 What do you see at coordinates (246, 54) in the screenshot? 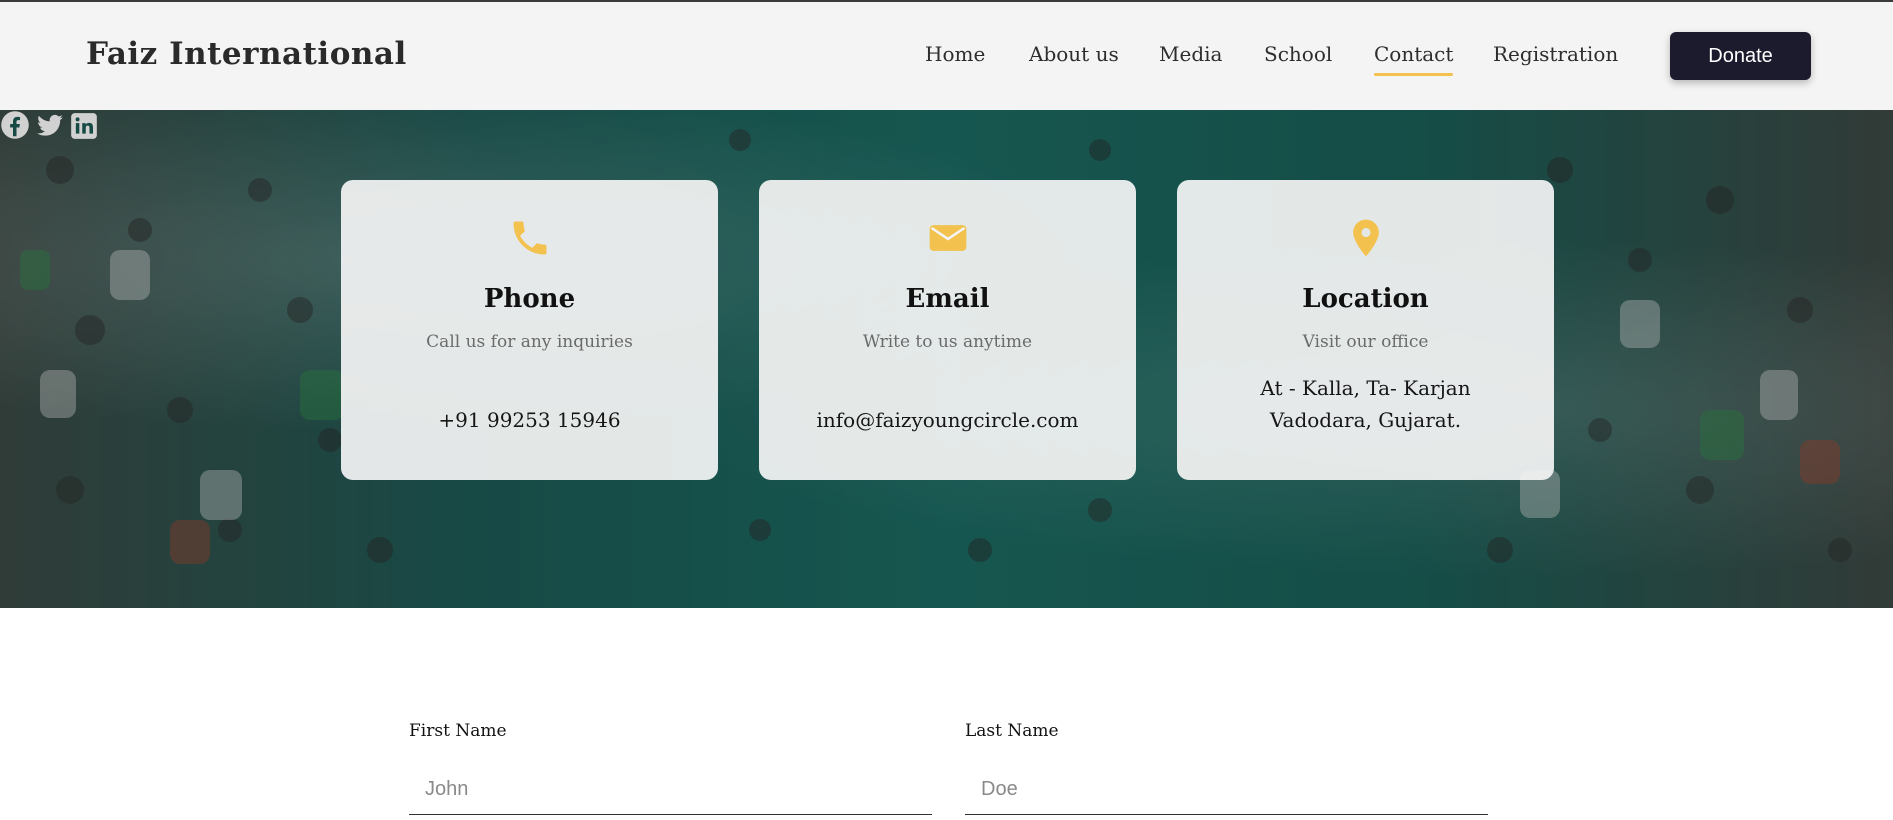
I see `brand-logo-text: Faiz International` at bounding box center [246, 54].